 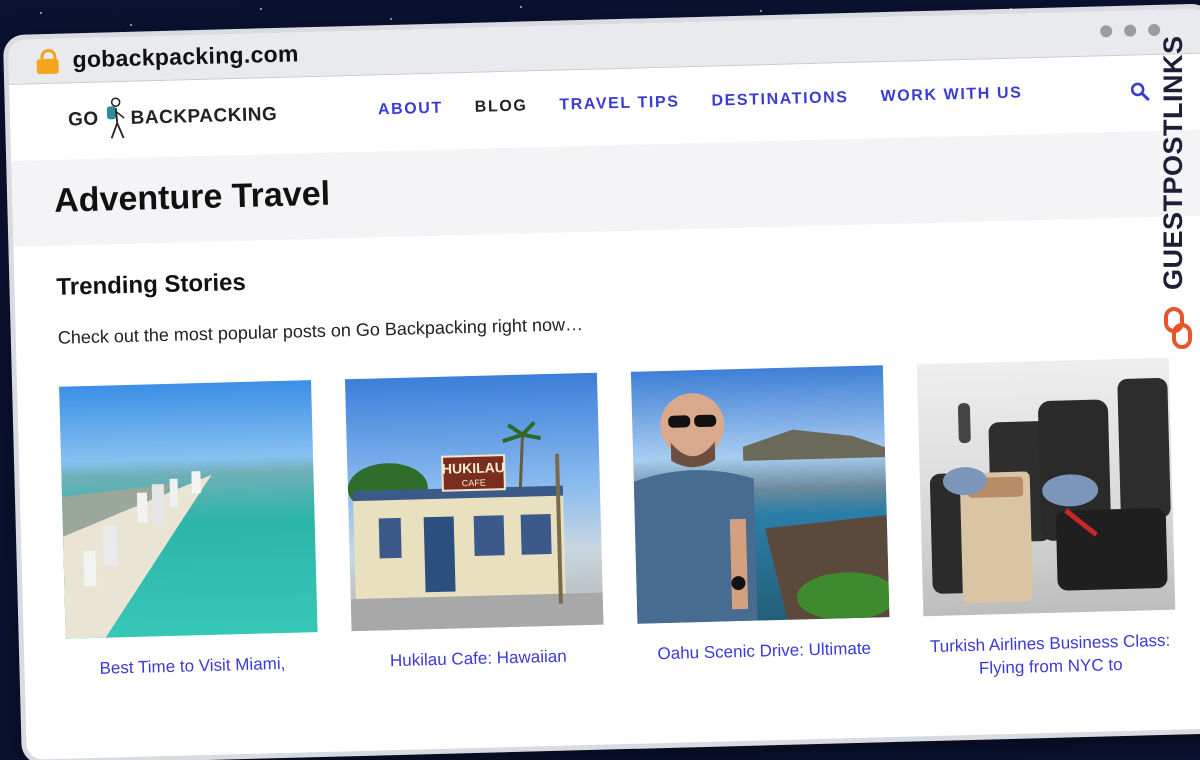 I want to click on guestpostlinks-watermark: GUESTPOSTLINKS, so click(x=1178, y=197).